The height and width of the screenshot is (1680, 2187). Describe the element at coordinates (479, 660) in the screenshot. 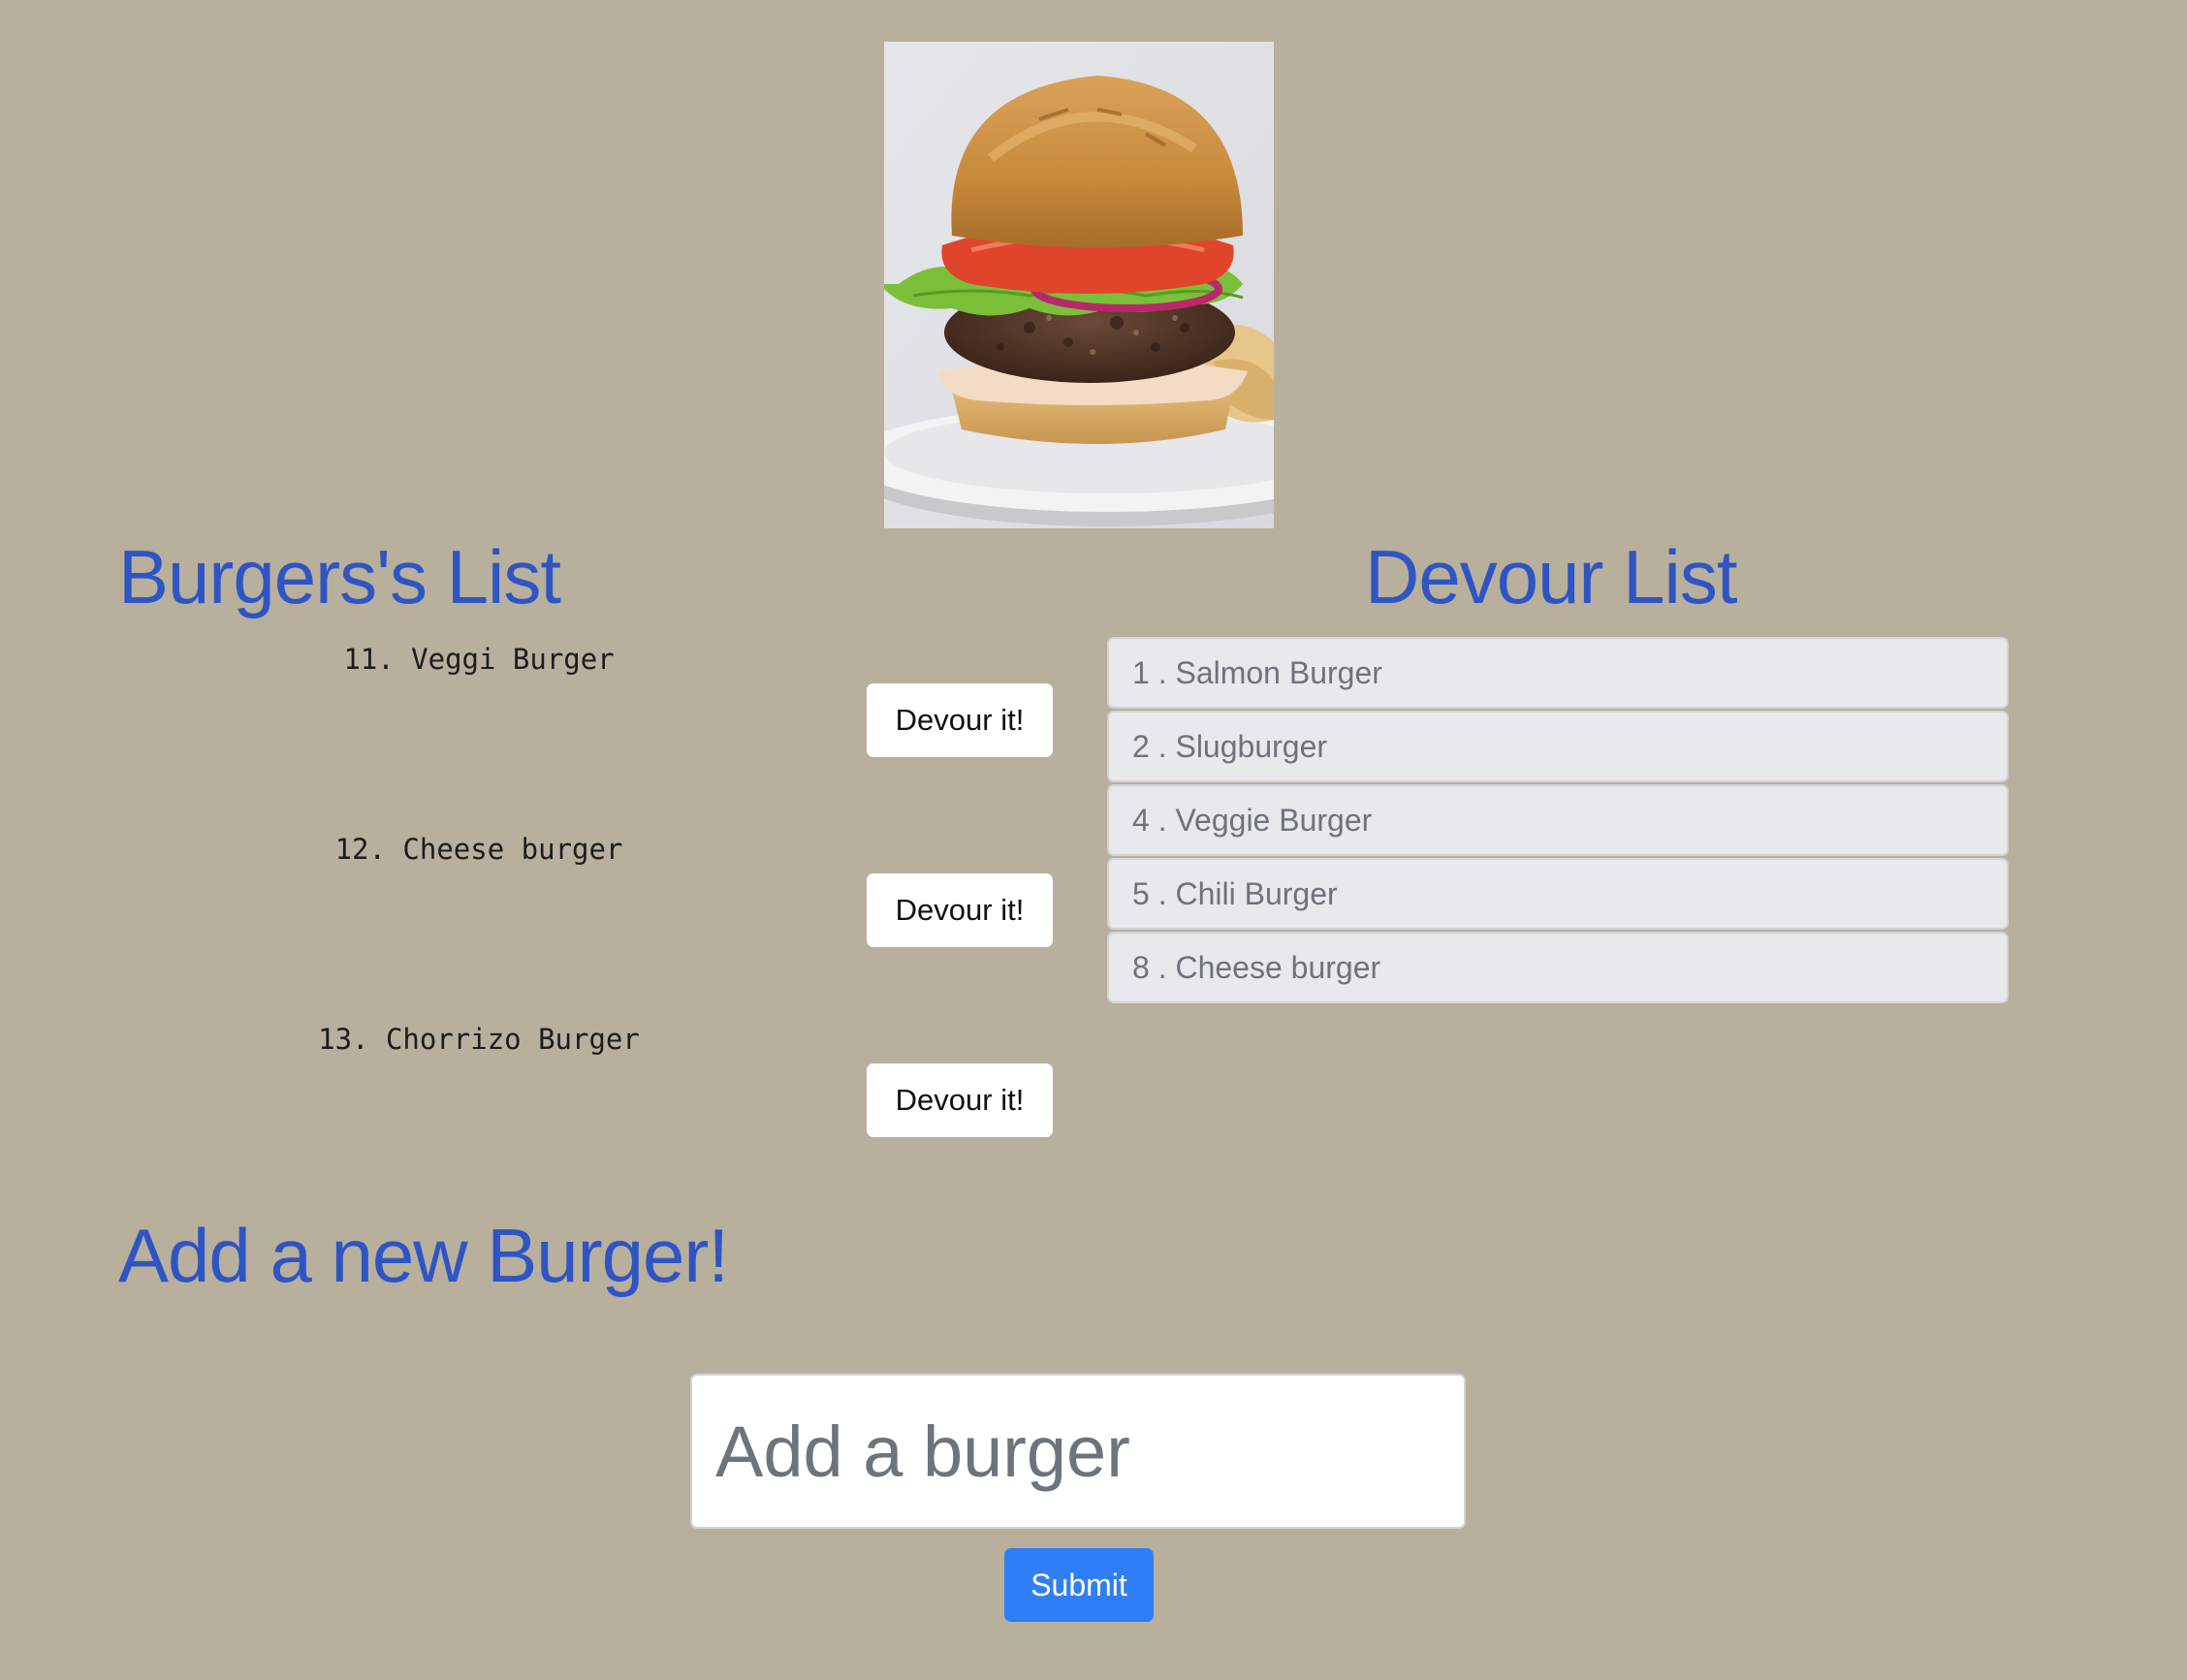

I see `burger-name: 11. Veggi Burger` at that location.